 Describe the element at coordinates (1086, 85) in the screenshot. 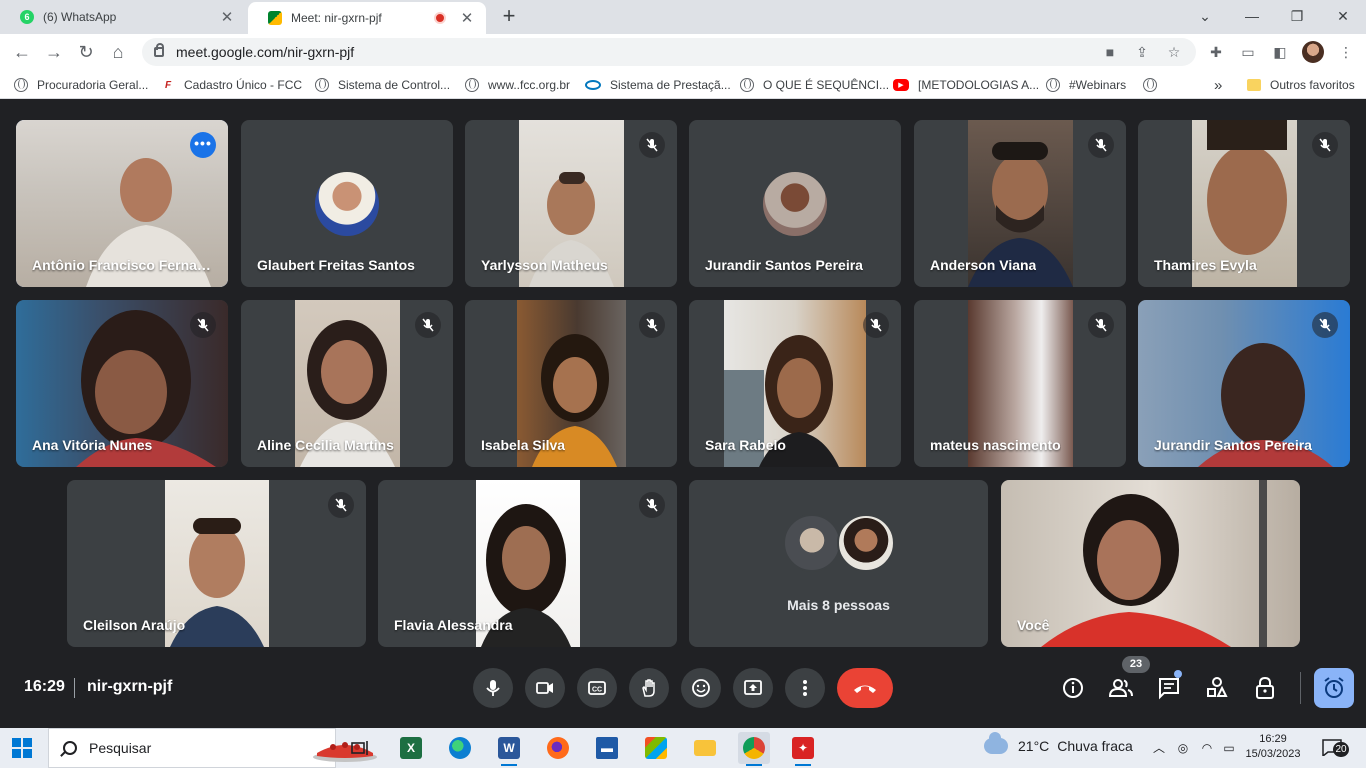

I see `bookmark-item: #Webinars` at that location.